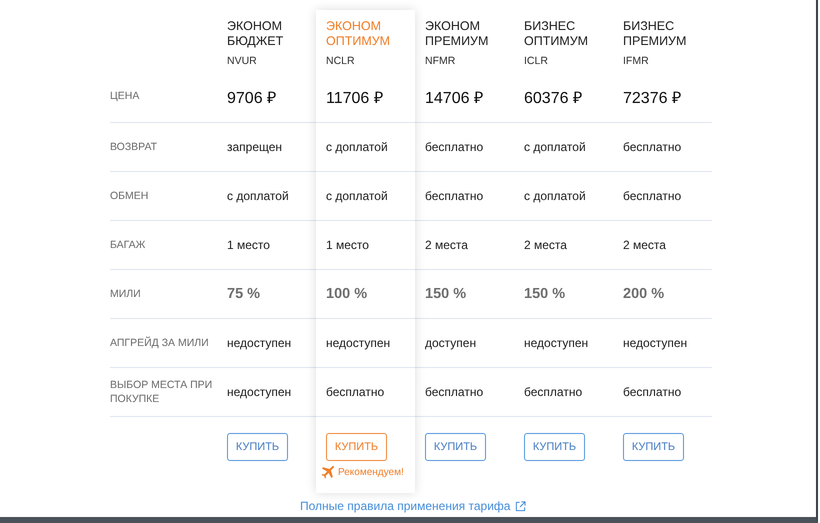 This screenshot has height=523, width=820. I want to click on tariff-code: ICLR, so click(536, 61).